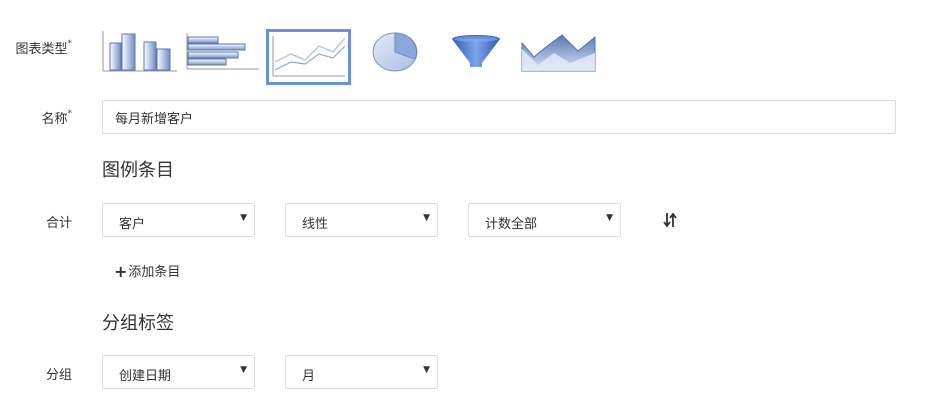  I want to click on aggregate-select-value: 计数全部, so click(511, 224).